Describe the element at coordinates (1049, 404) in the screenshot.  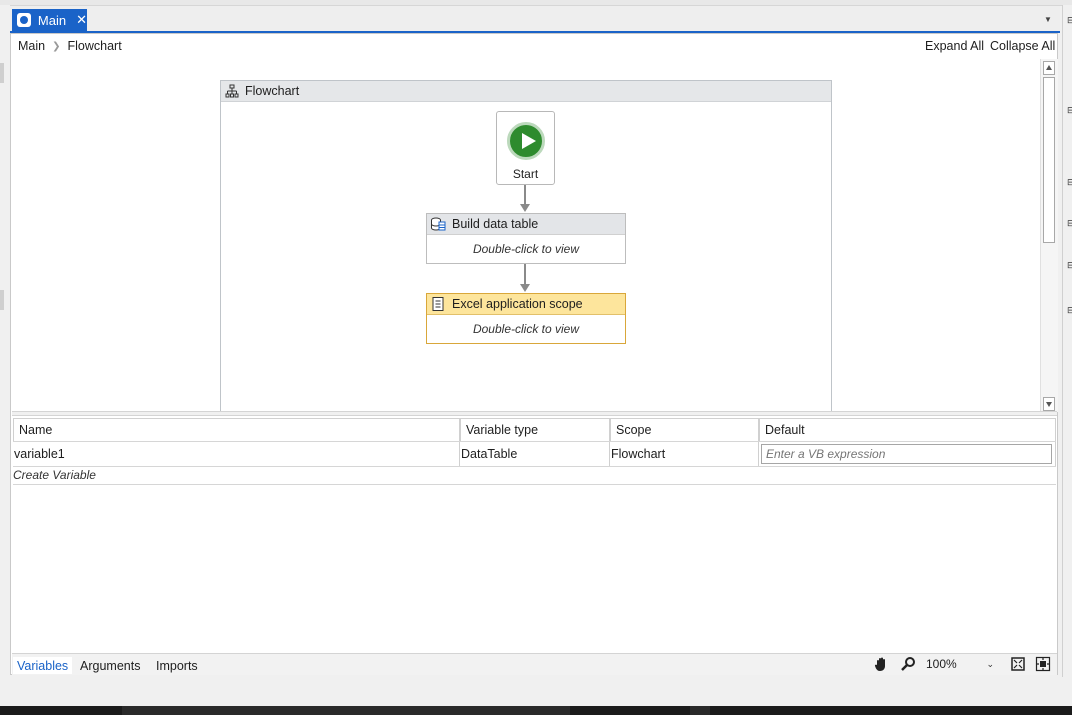
I see `scroll-down-icon` at that location.